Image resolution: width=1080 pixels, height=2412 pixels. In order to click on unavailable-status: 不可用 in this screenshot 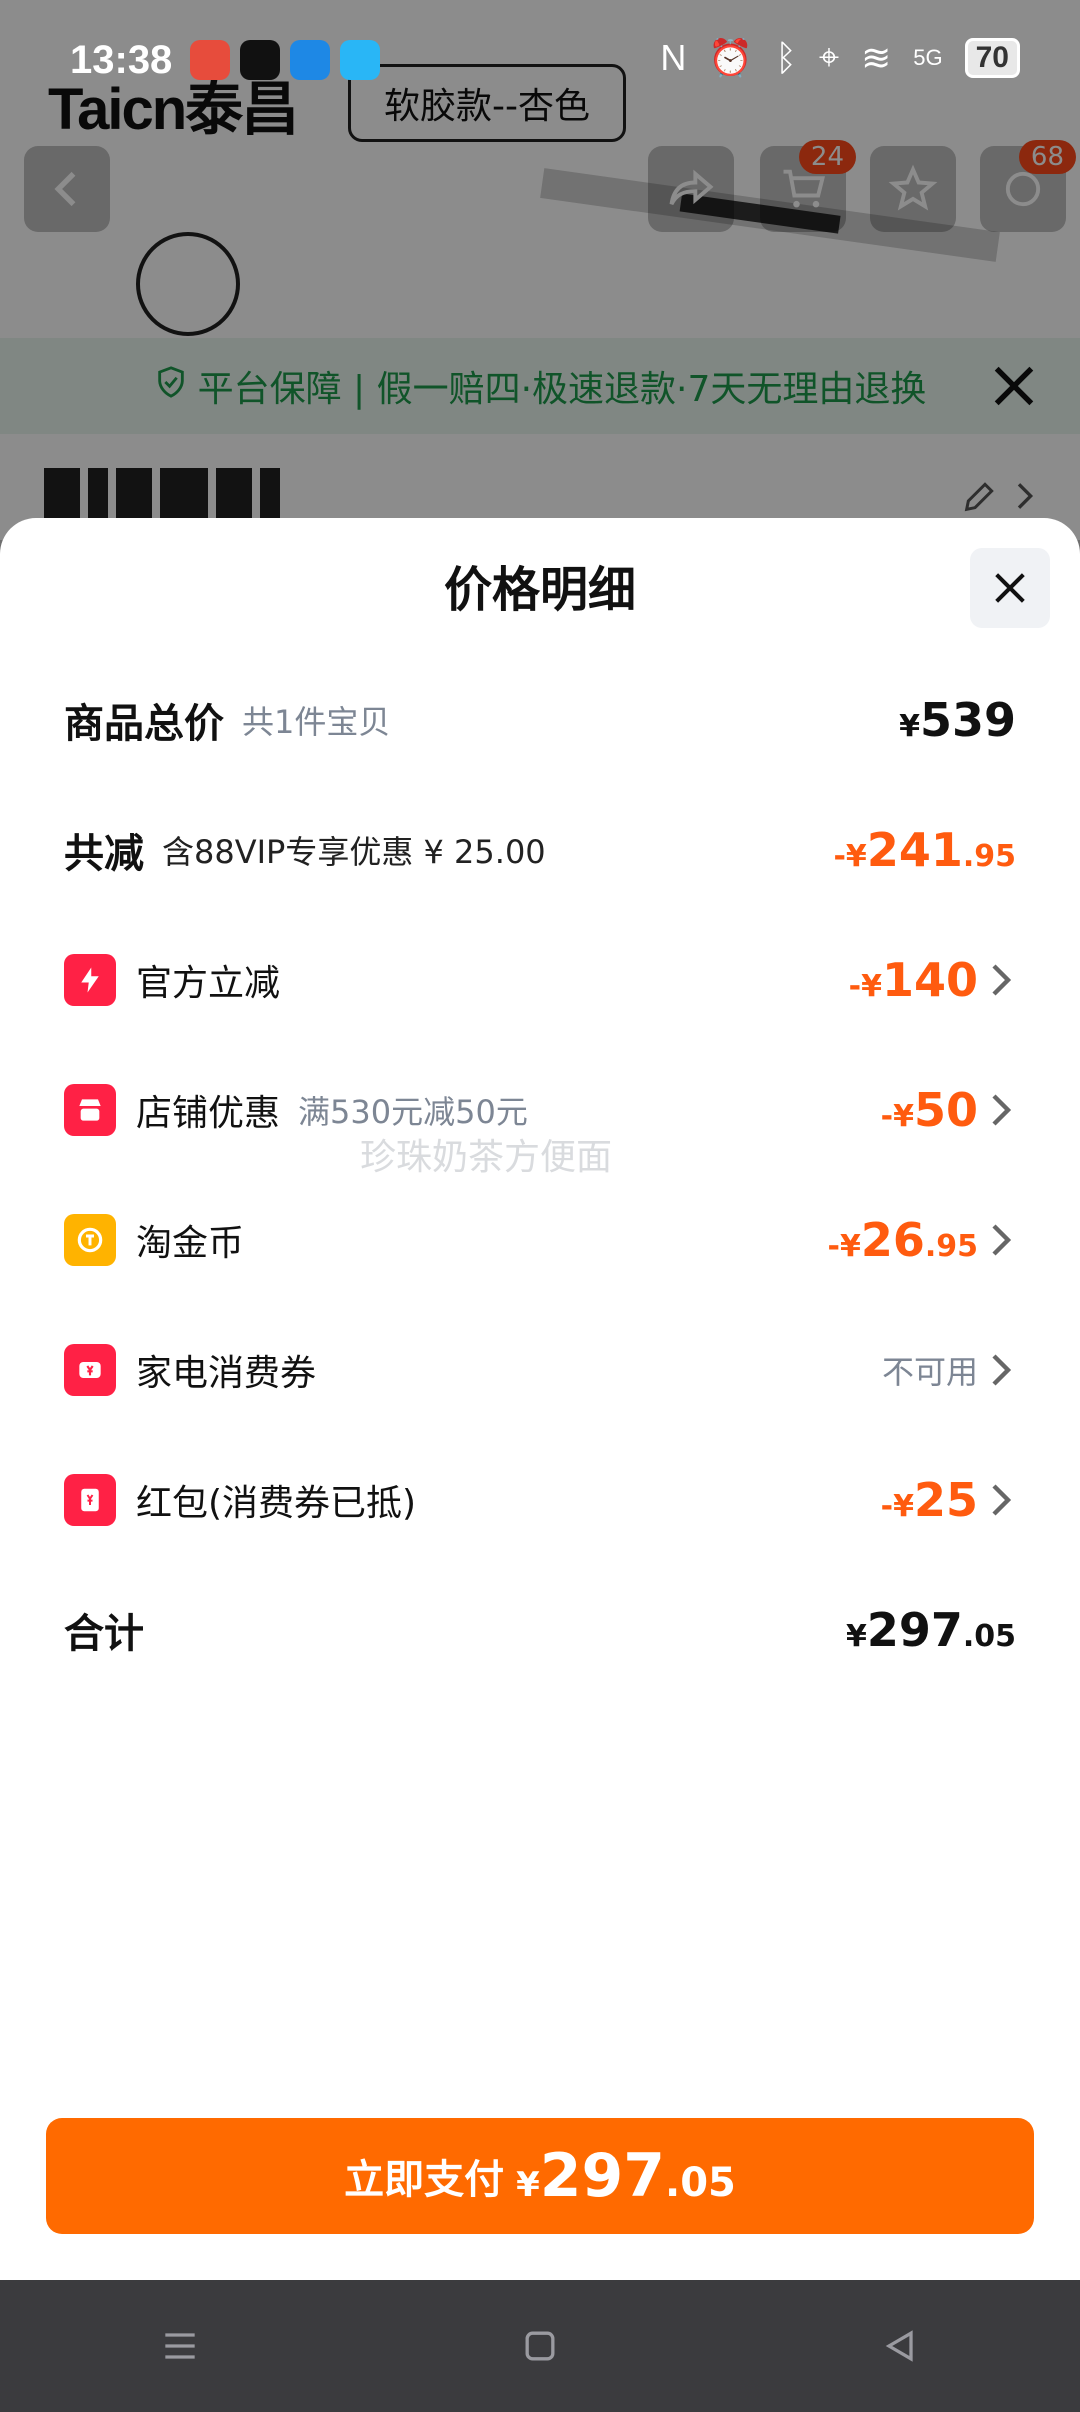, I will do `click(929, 1372)`.